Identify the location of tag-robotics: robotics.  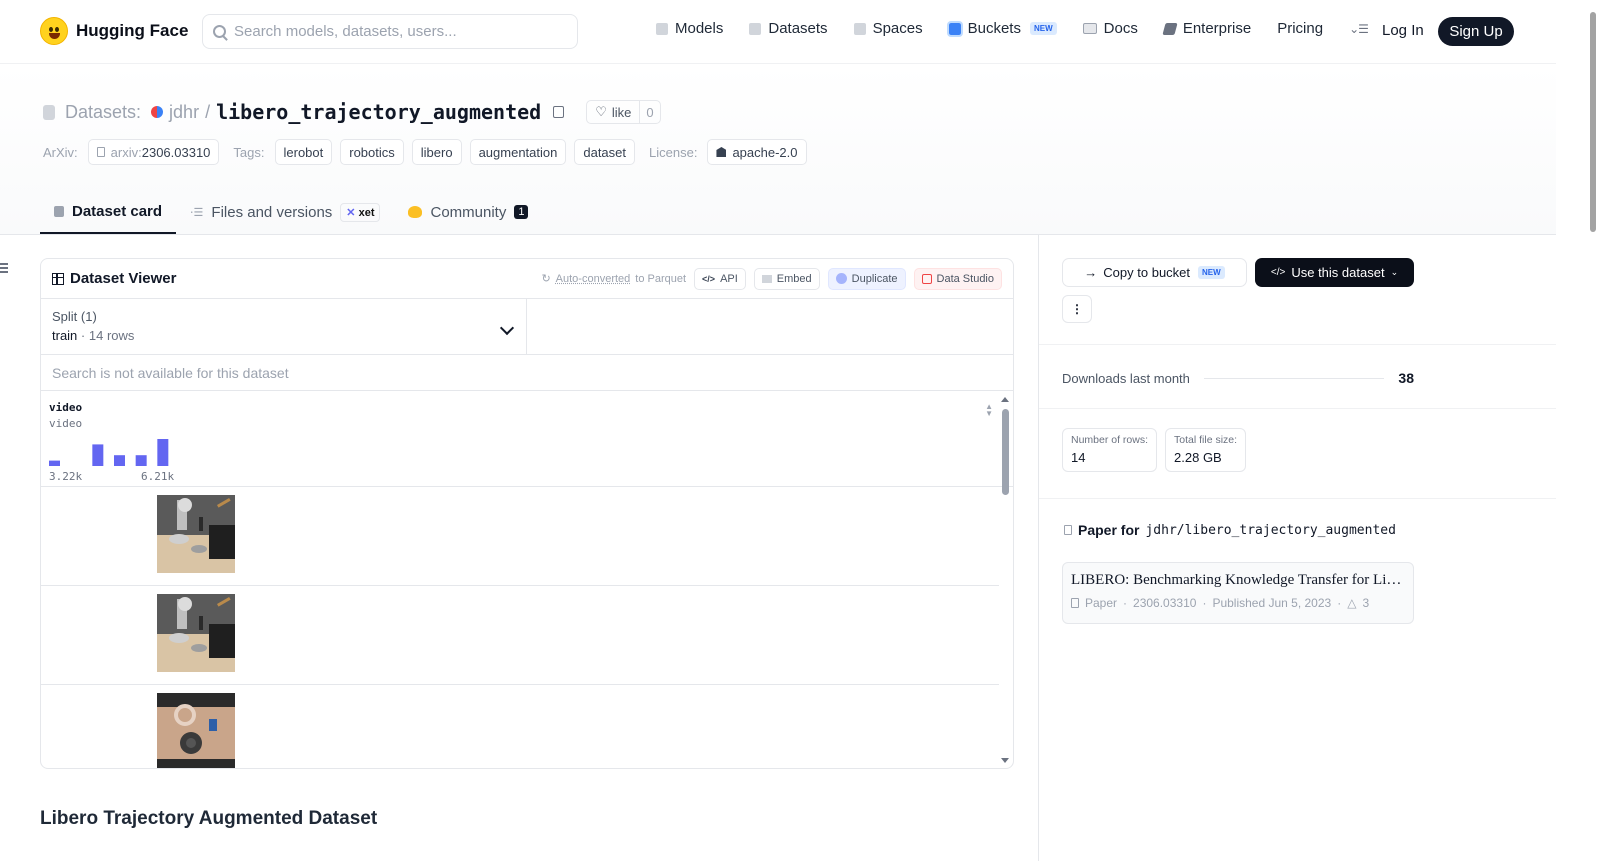
(372, 152).